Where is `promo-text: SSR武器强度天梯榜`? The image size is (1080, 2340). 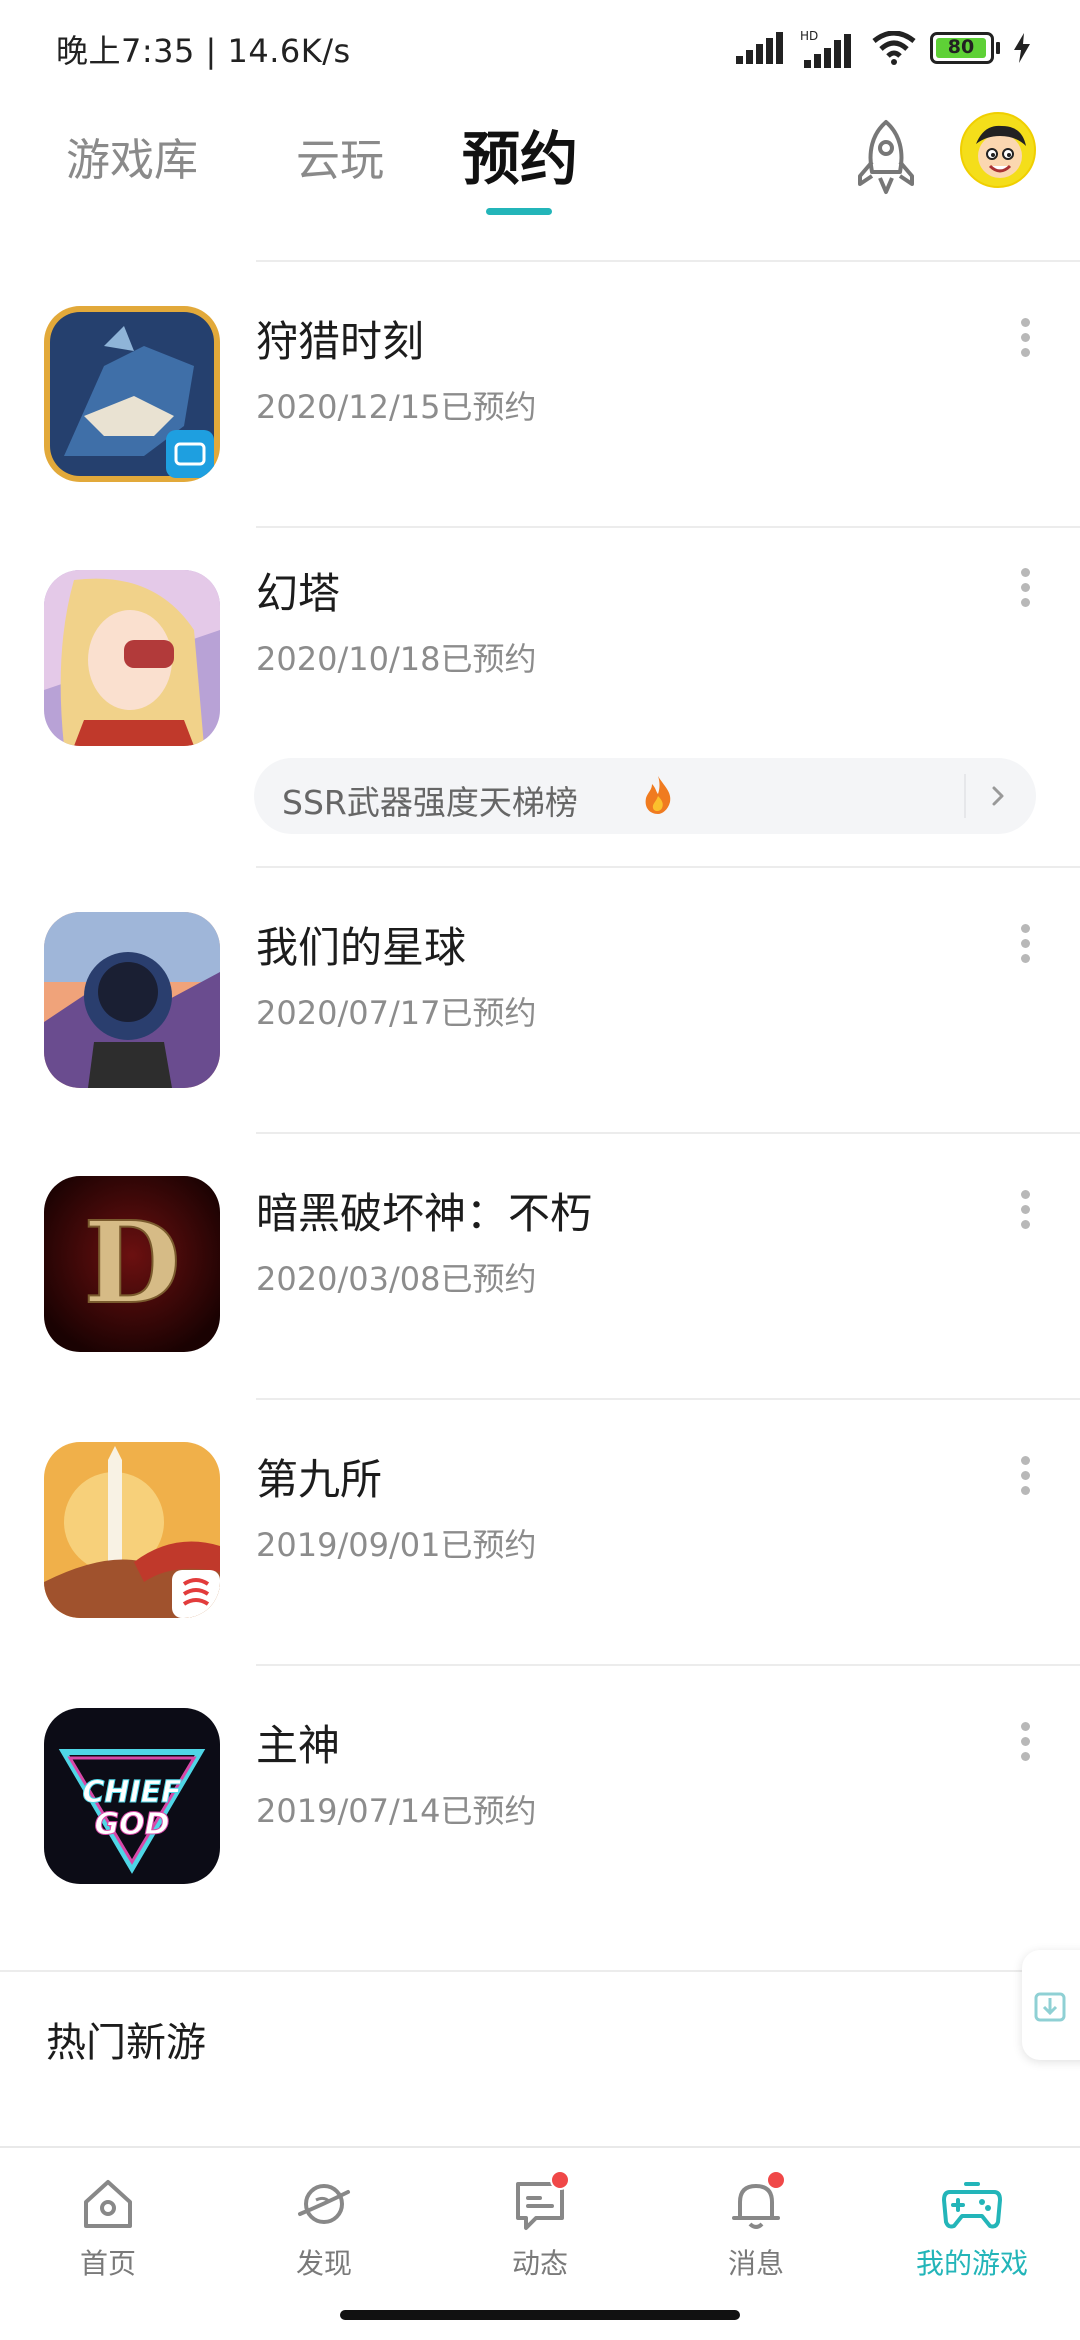 promo-text: SSR武器强度天梯榜 is located at coordinates (430, 802).